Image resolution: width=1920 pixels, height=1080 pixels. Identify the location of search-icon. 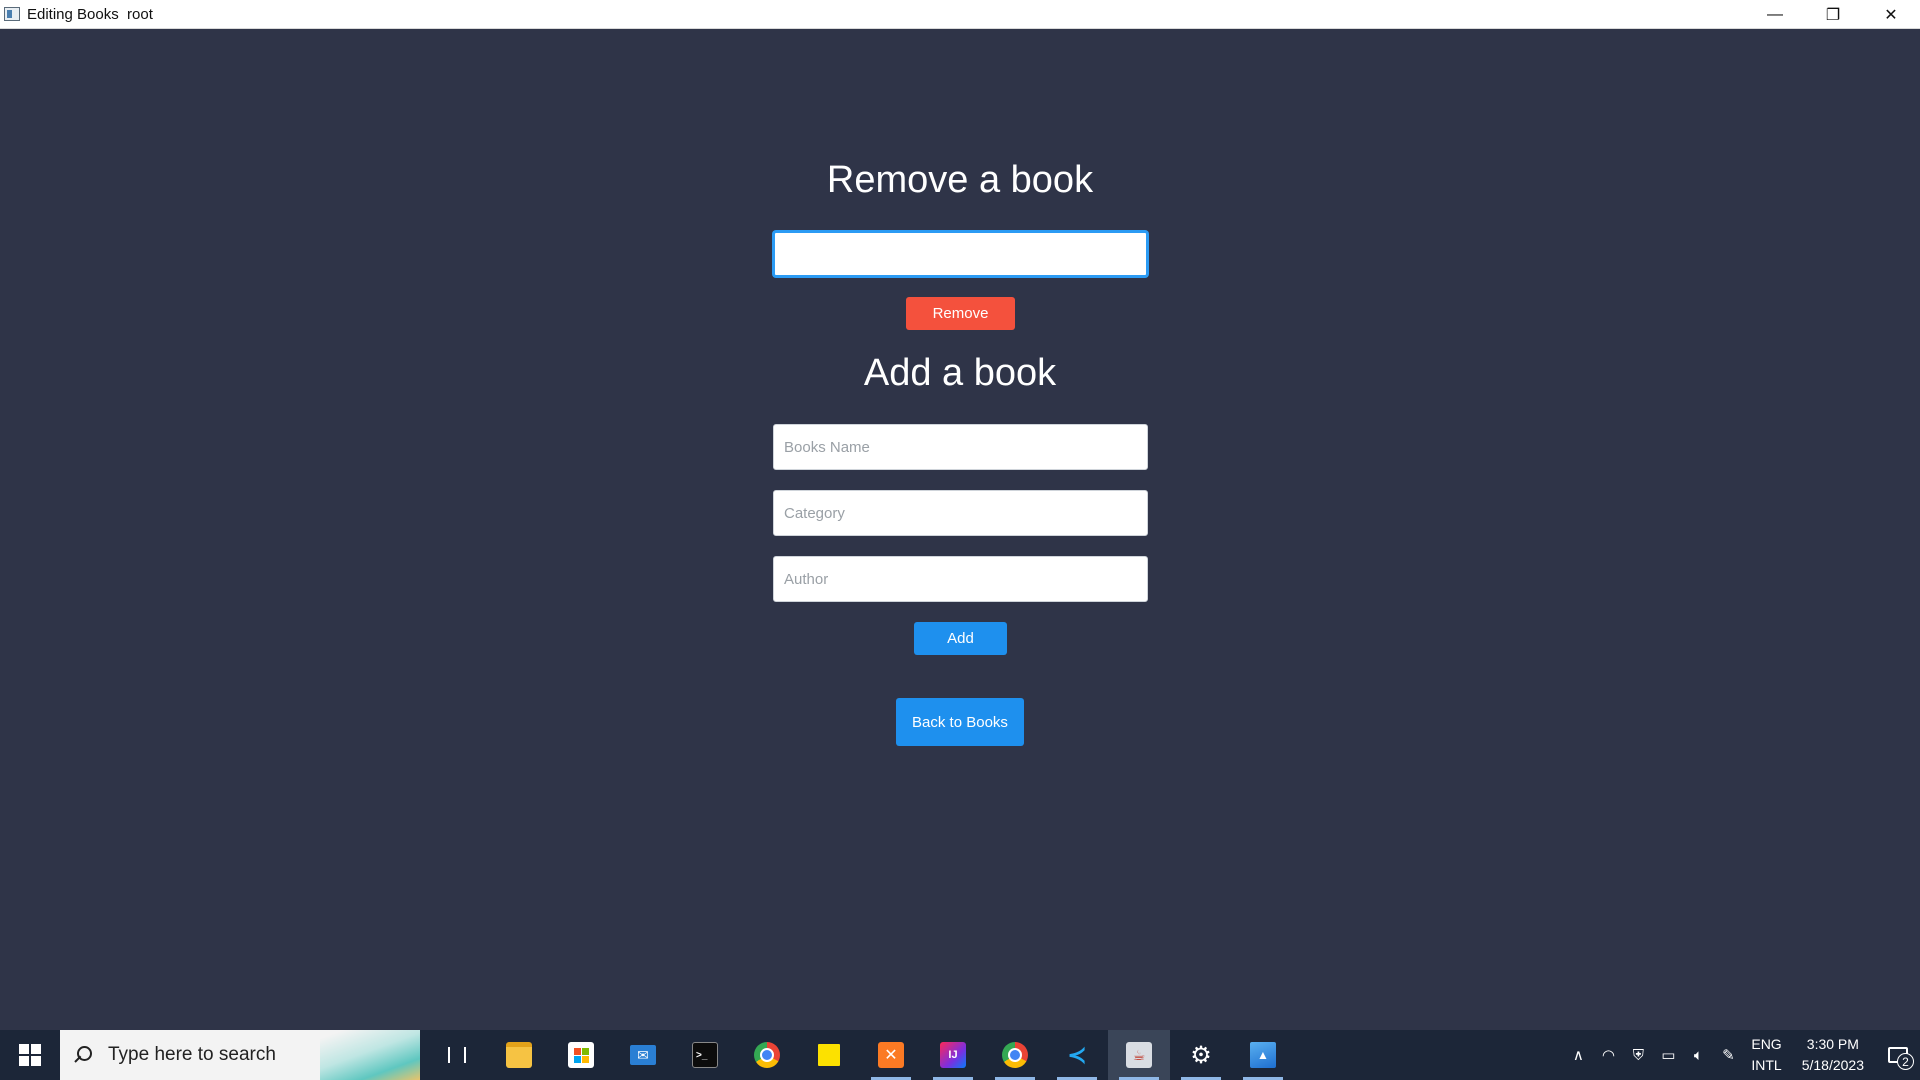
(83, 1055).